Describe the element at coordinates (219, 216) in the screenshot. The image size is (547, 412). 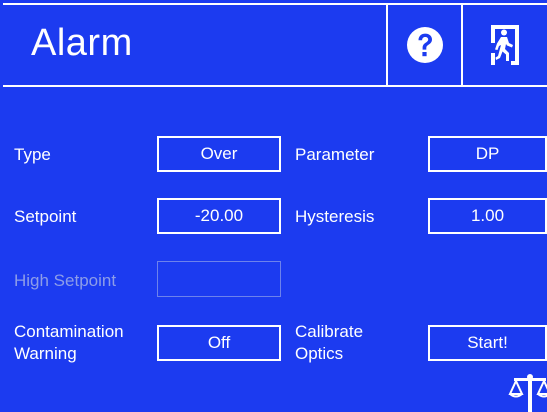
I see `setpoint-input: -20.00` at that location.